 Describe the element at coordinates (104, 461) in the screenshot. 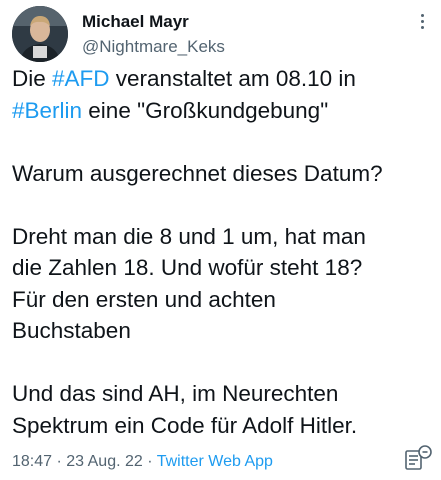

I see `tweet-date: 23 Aug. 22` at that location.